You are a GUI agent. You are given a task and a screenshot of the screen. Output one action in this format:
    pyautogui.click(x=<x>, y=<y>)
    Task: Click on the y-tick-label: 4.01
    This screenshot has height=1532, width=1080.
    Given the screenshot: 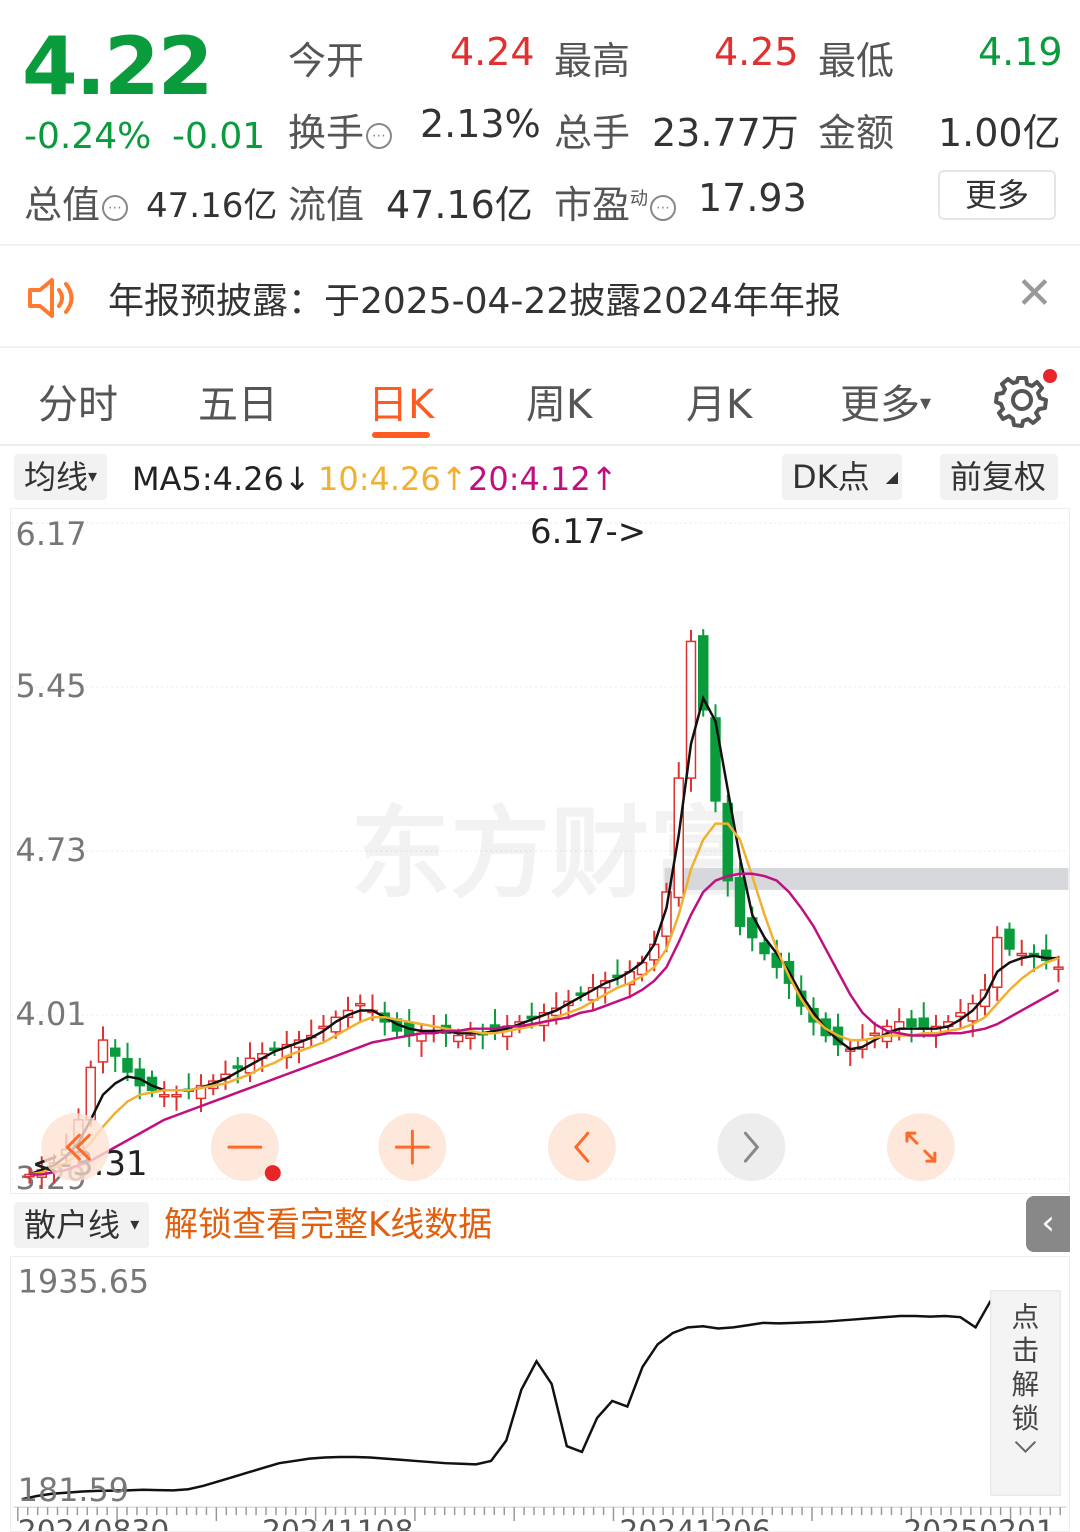 What is the action you would take?
    pyautogui.click(x=51, y=1014)
    